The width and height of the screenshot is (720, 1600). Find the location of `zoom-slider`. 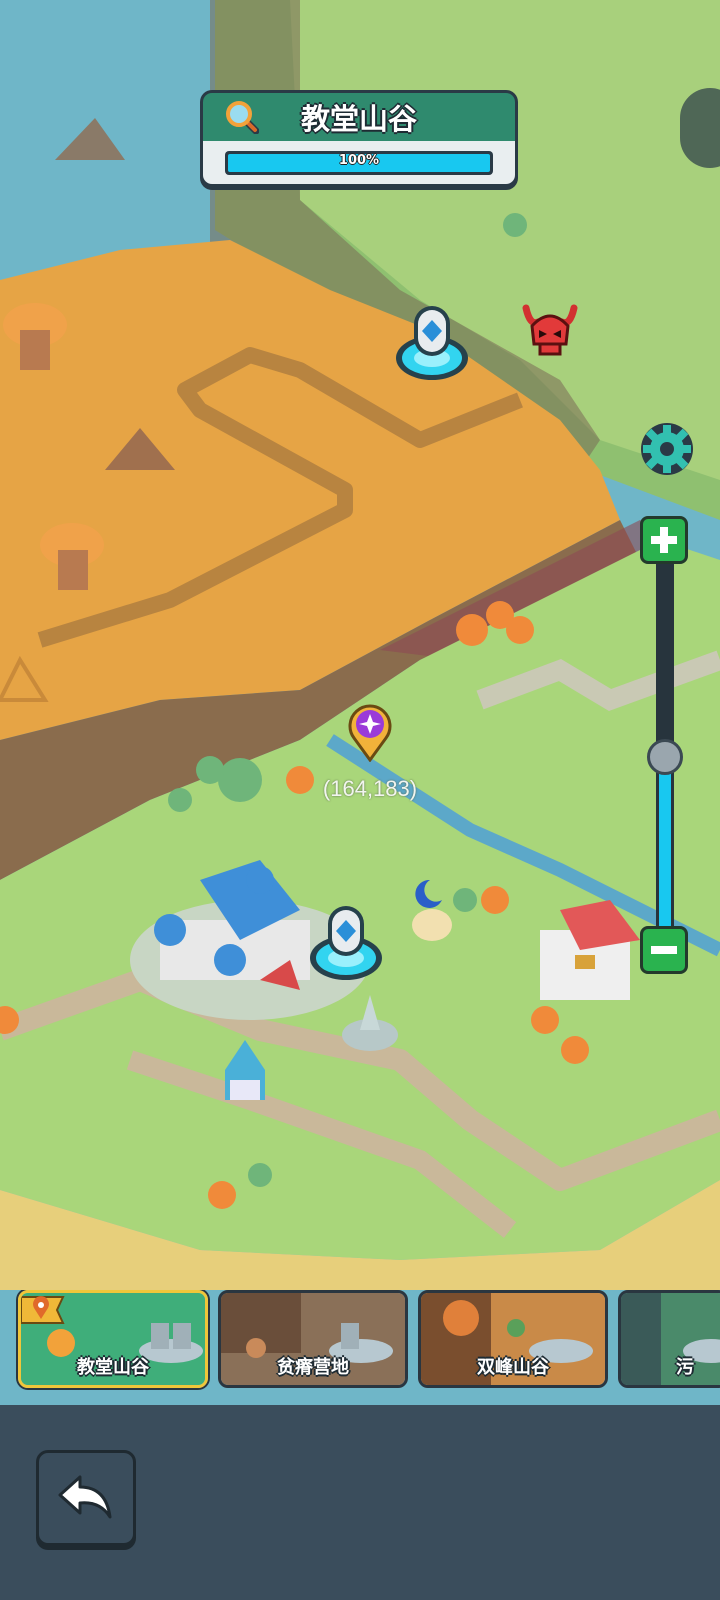

zoom-slider is located at coordinates (665, 746).